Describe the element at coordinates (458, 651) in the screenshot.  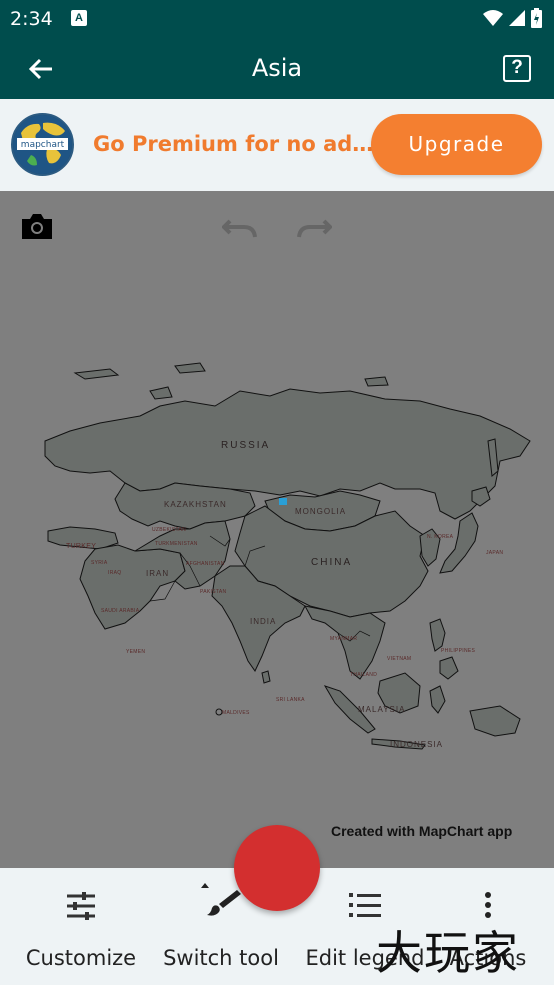
I see `label-philippines: PHILIPPINES` at that location.